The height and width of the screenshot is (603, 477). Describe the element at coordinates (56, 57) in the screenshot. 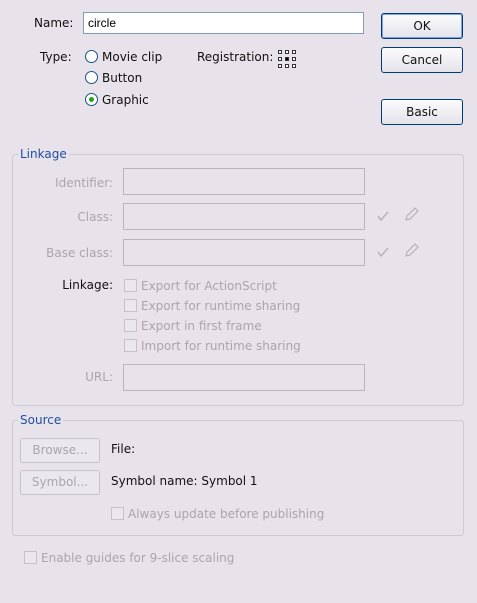

I see `type-label: Type:` at that location.